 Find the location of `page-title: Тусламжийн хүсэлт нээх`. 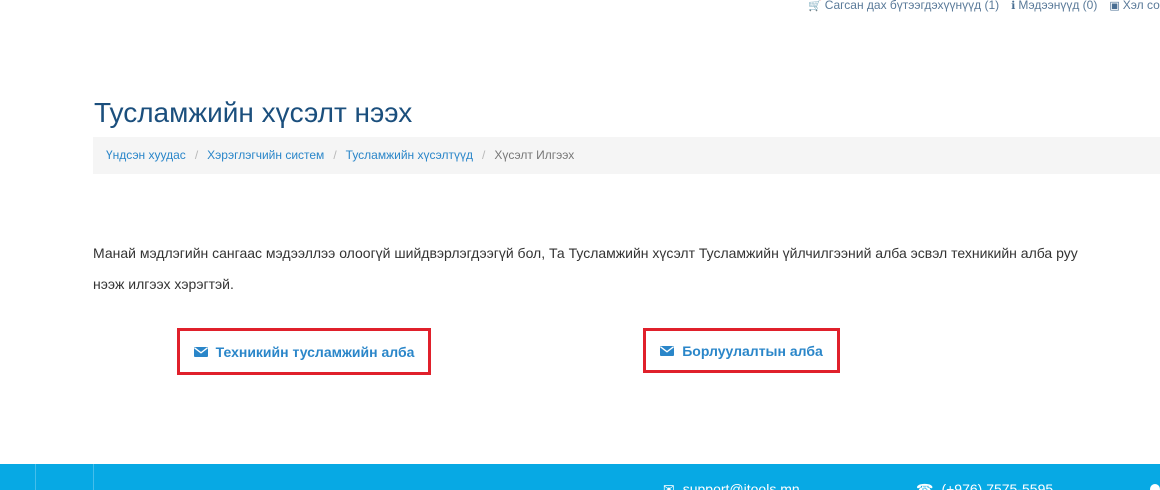

page-title: Тусламжийн хүсэлт нээх is located at coordinates (253, 112).